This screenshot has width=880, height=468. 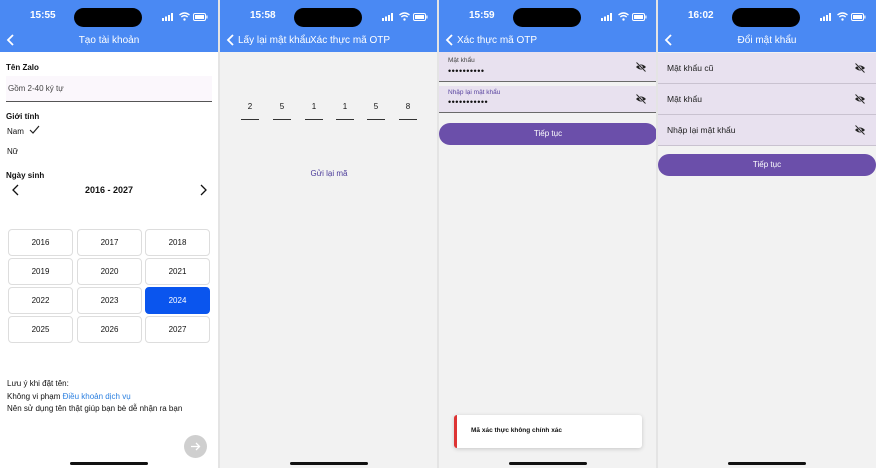 What do you see at coordinates (109, 329) in the screenshot?
I see `year-cell-2026: 2026` at bounding box center [109, 329].